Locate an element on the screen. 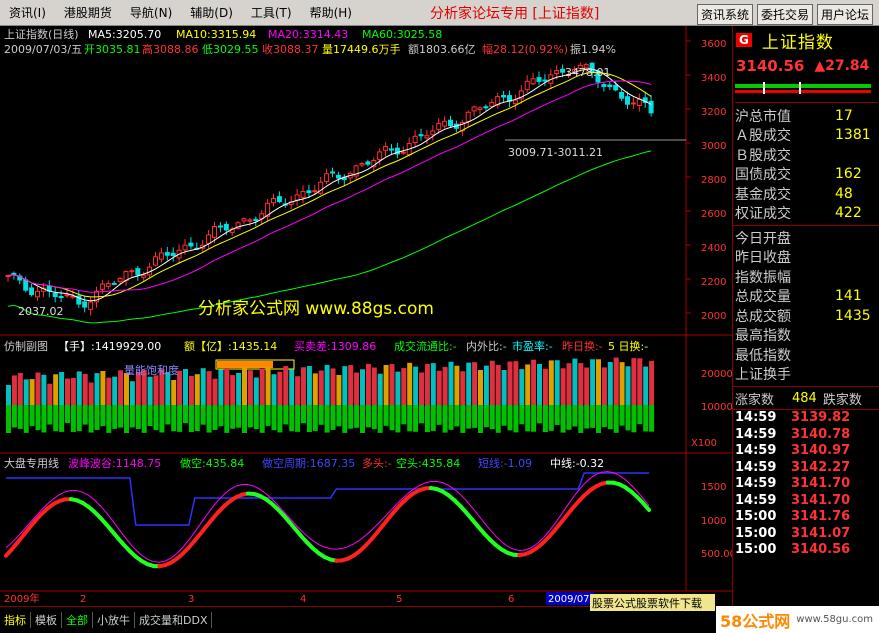  stat-label: 昨日收盘 is located at coordinates (763, 258).